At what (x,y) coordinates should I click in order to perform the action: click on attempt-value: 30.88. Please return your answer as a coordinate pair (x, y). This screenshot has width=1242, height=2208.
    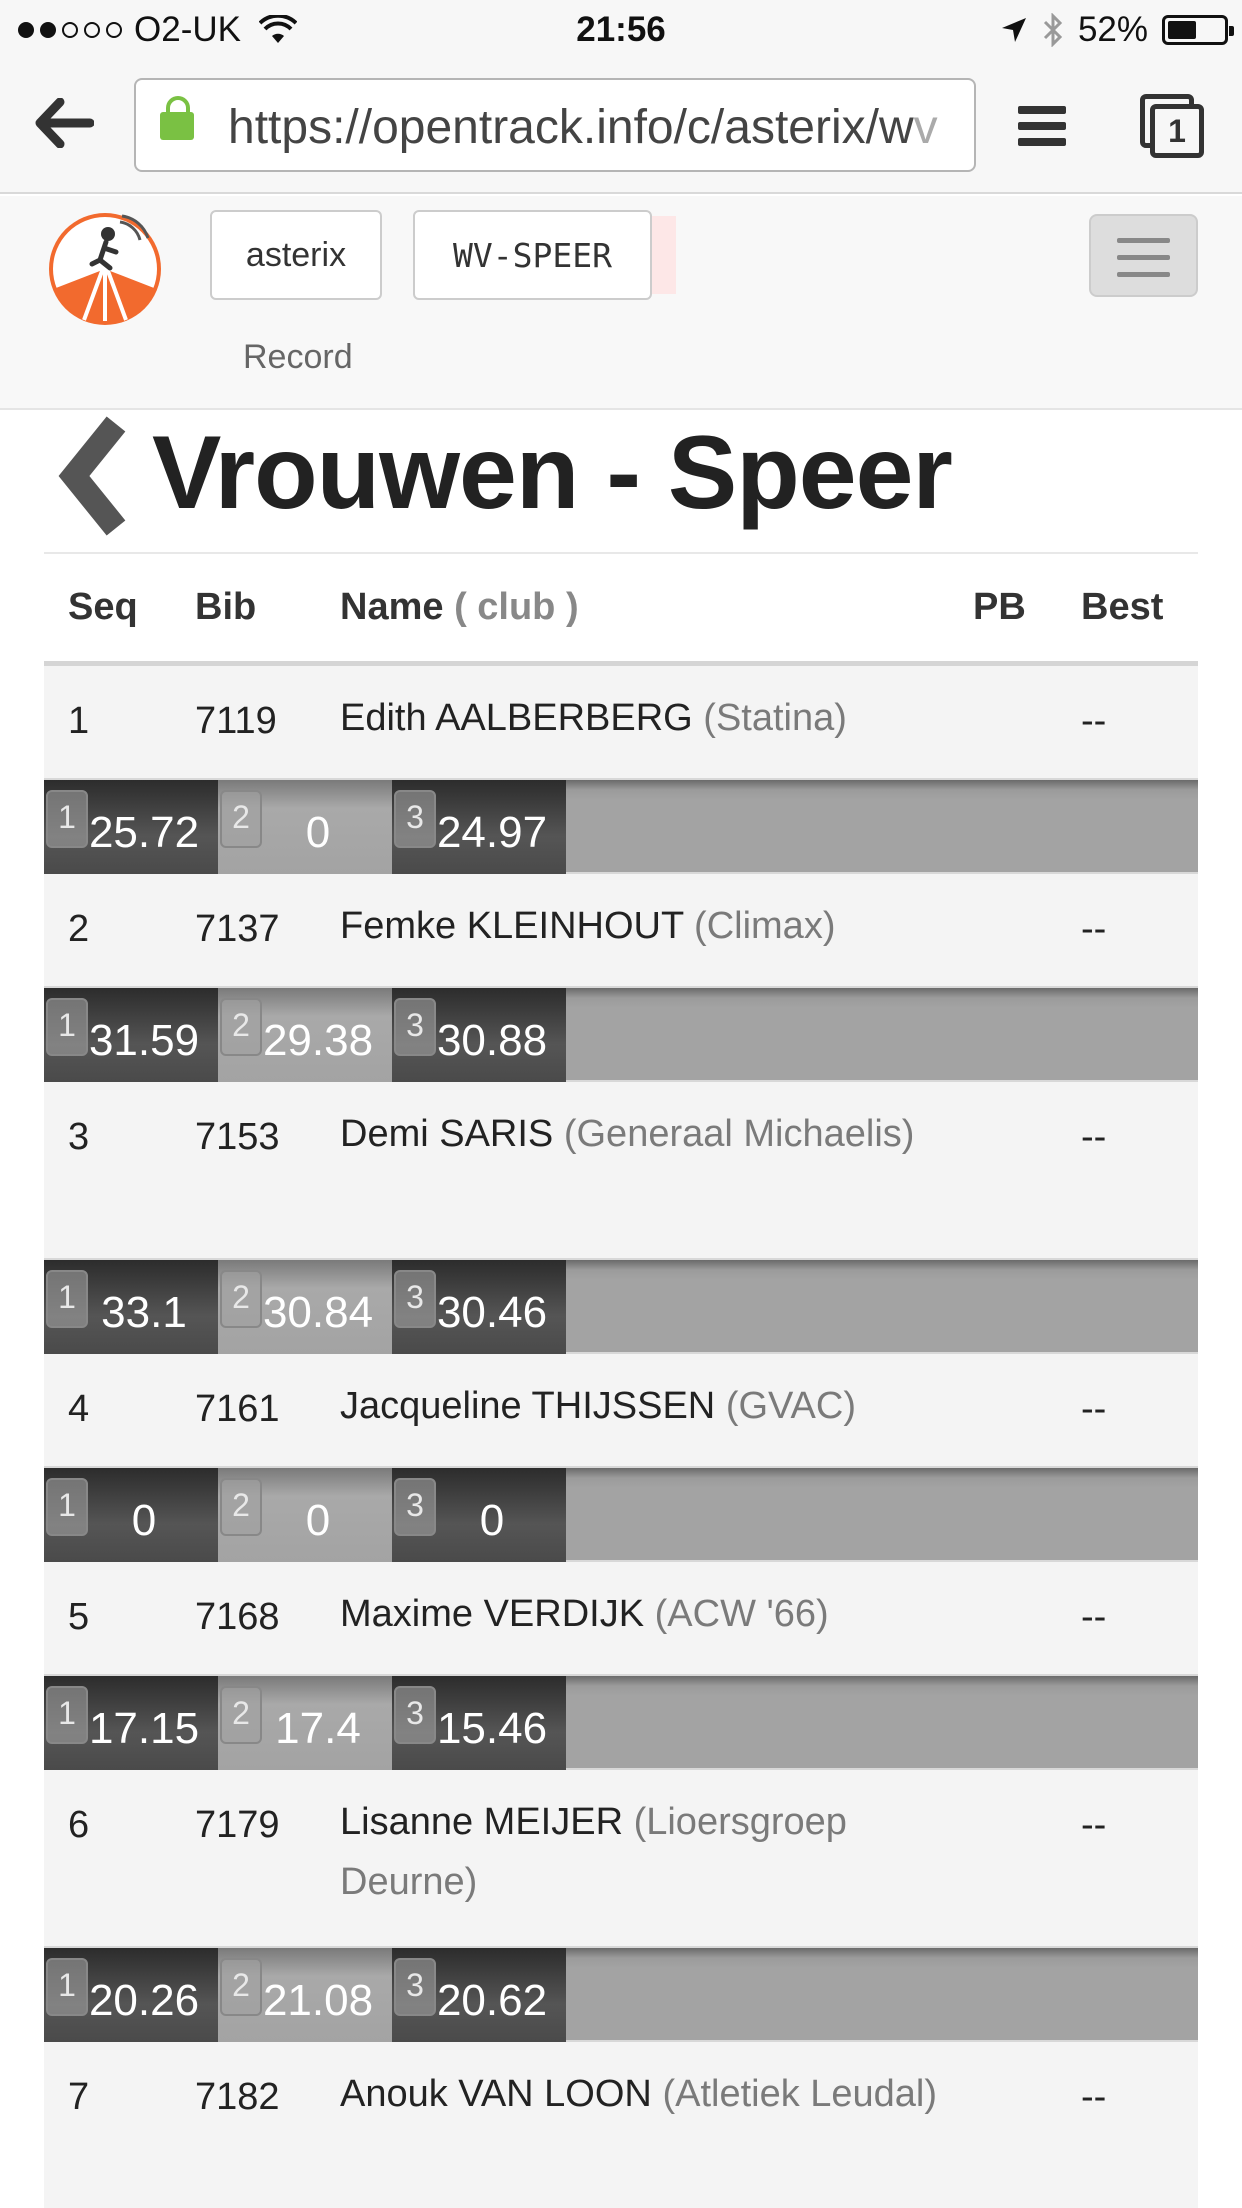
    Looking at the image, I should click on (492, 1040).